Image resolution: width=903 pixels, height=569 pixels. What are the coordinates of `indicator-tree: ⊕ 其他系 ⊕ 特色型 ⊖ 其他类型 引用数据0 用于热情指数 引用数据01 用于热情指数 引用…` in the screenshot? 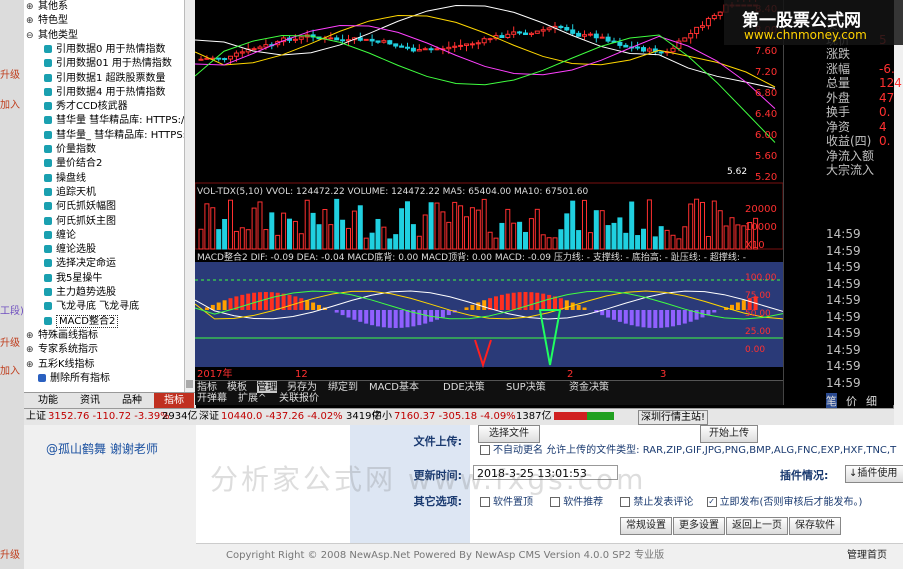 It's located at (109, 196).